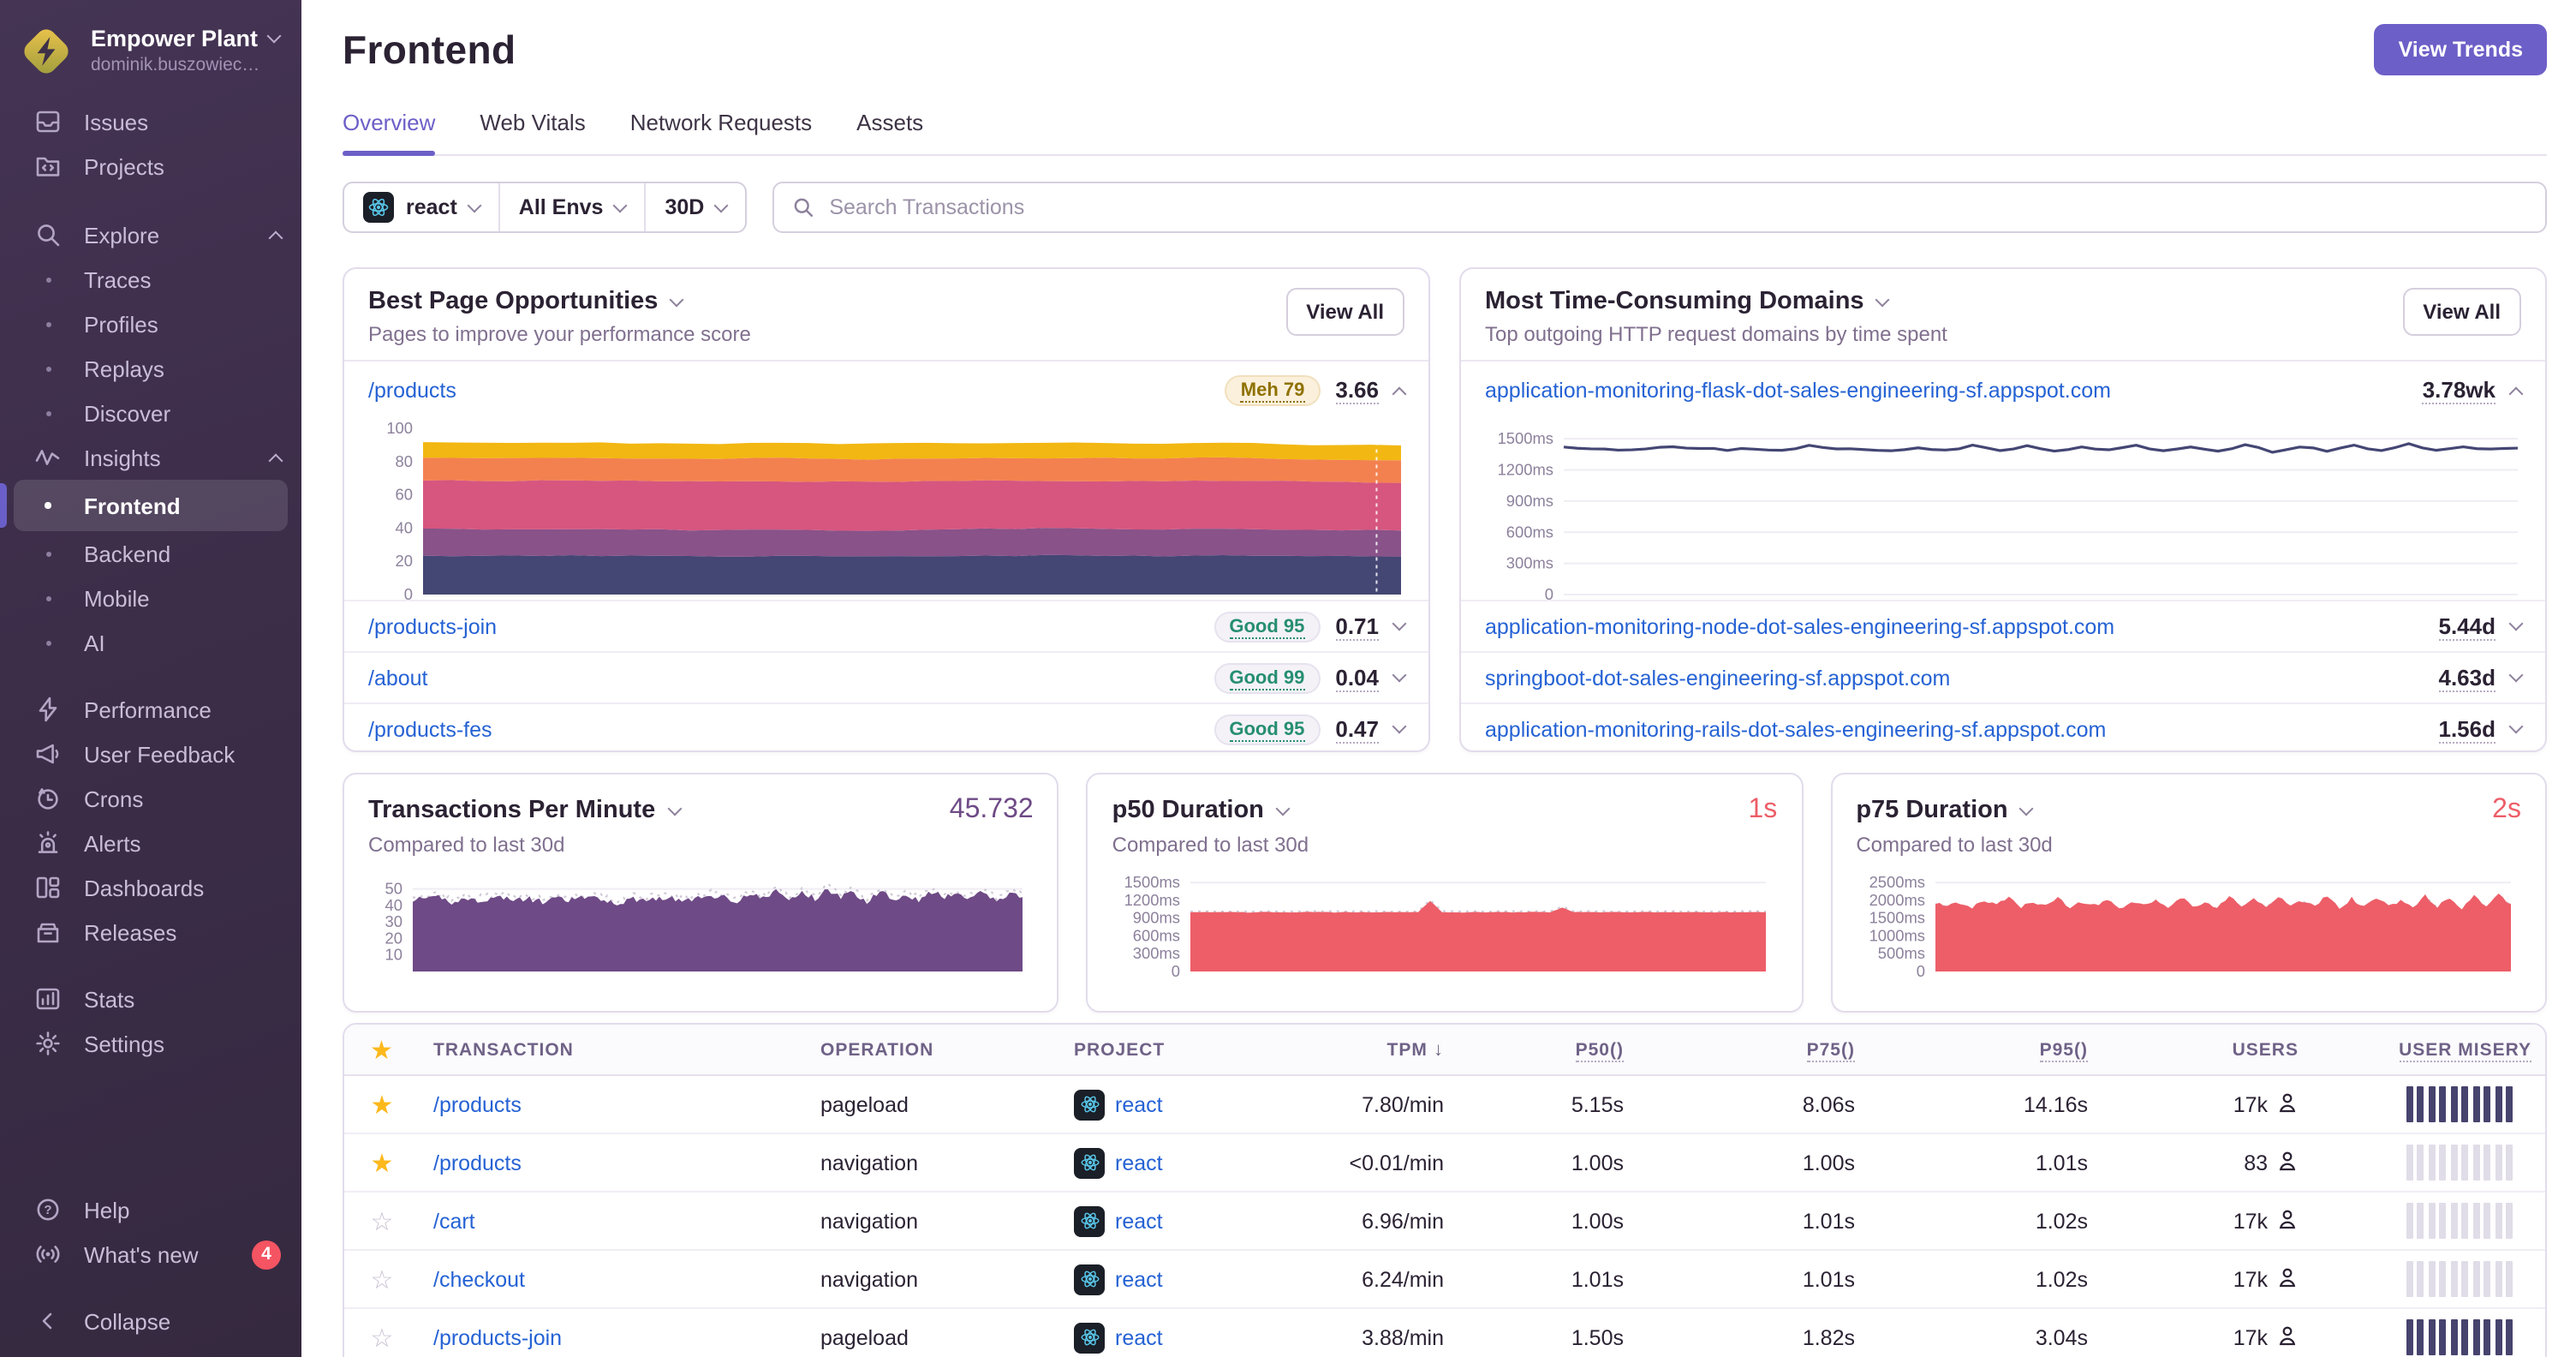 The width and height of the screenshot is (2576, 1357). What do you see at coordinates (2428, 1337) in the screenshot?
I see `user-misery-bars` at bounding box center [2428, 1337].